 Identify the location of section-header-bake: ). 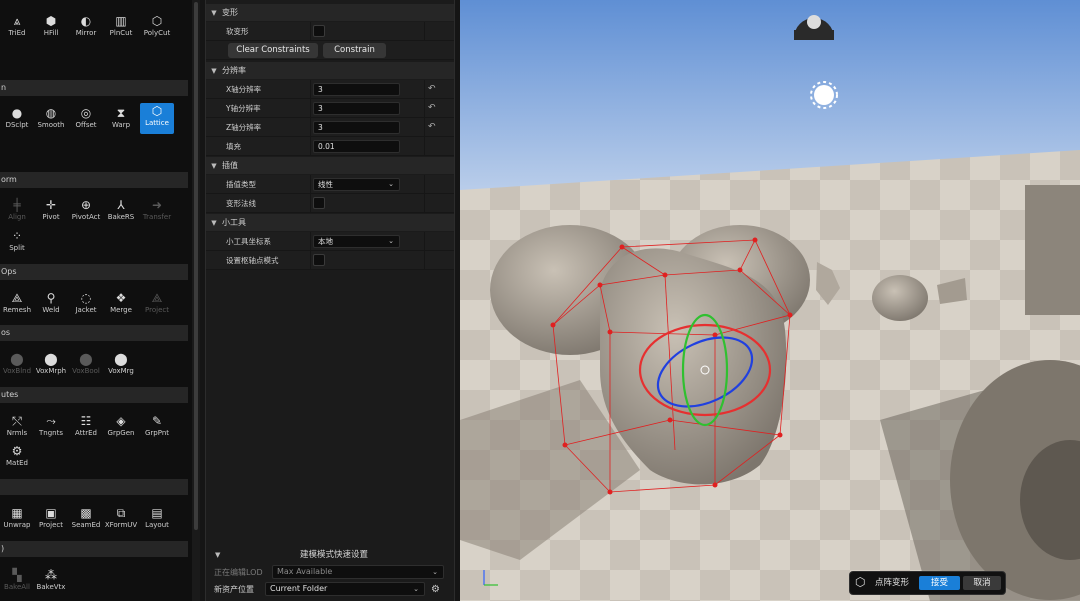
(94, 549).